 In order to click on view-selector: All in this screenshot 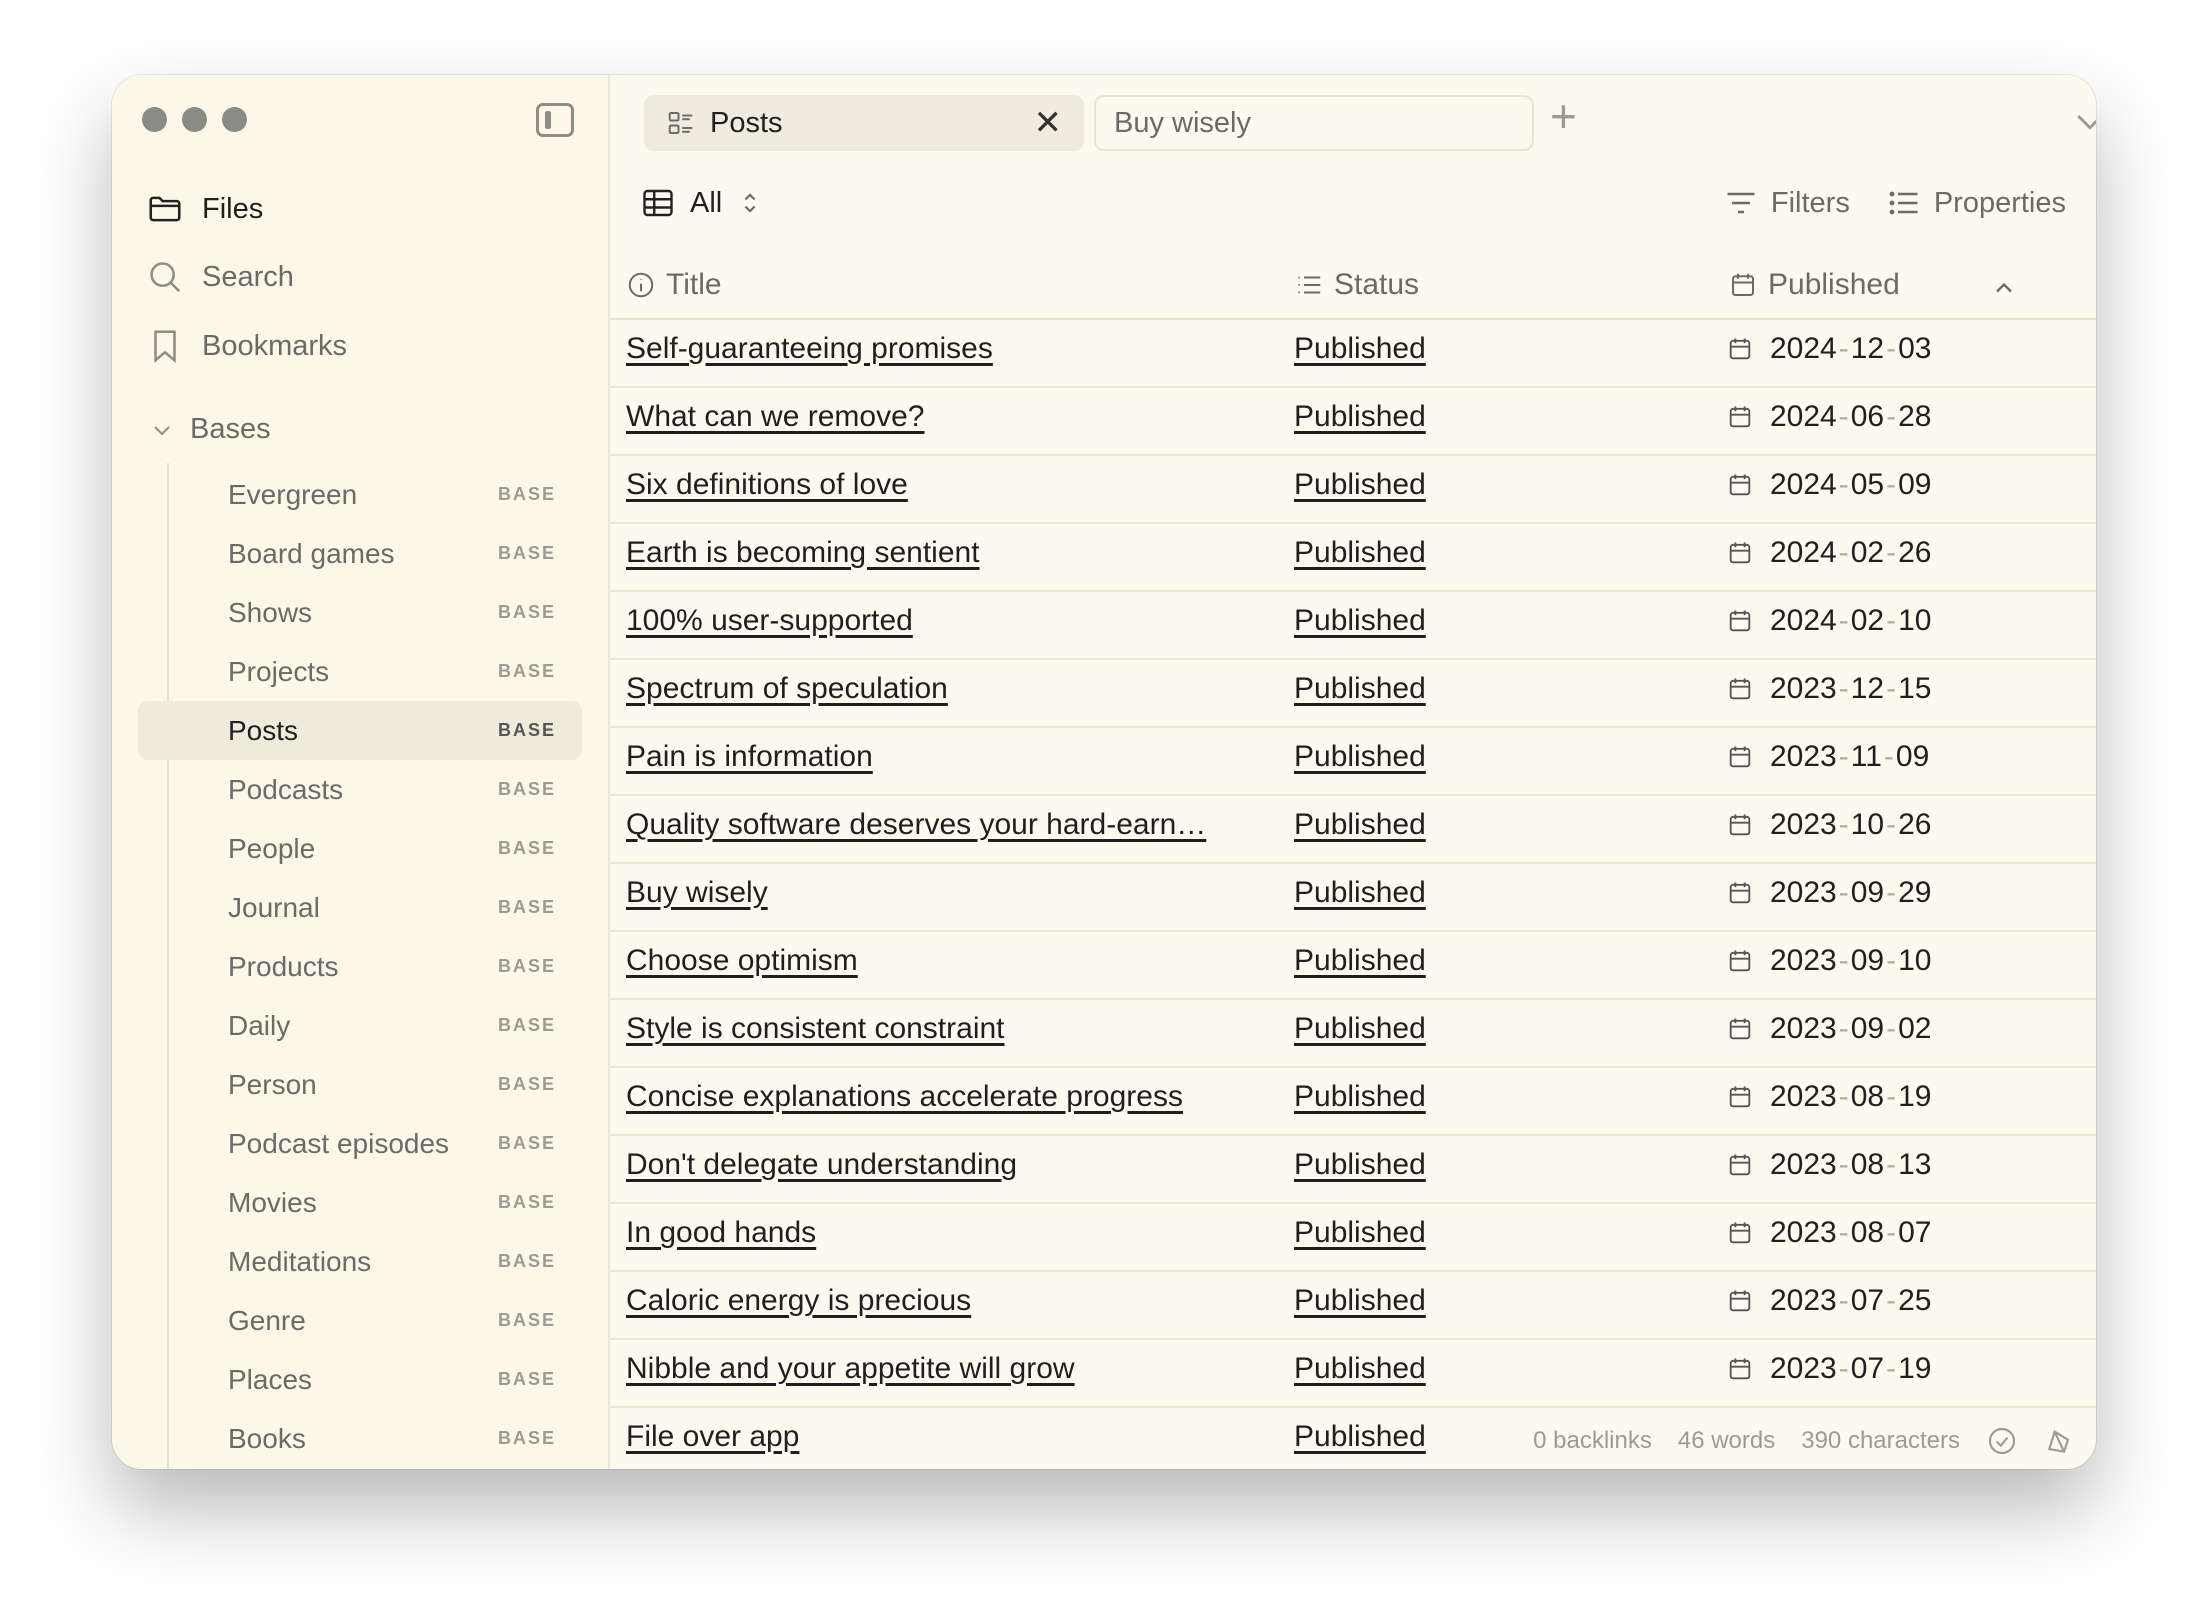, I will do `click(702, 203)`.